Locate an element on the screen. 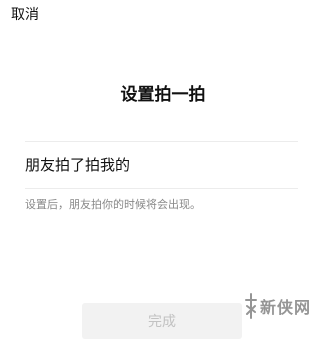  watermark: 新侠网 is located at coordinates (277, 306).